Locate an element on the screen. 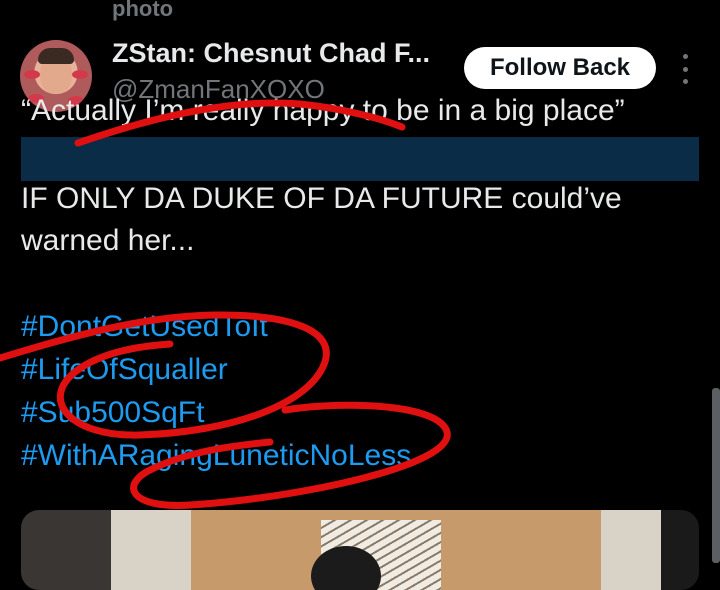 Image resolution: width=720 pixels, height=590 pixels. strike-through-scribble is located at coordinates (240, 123).